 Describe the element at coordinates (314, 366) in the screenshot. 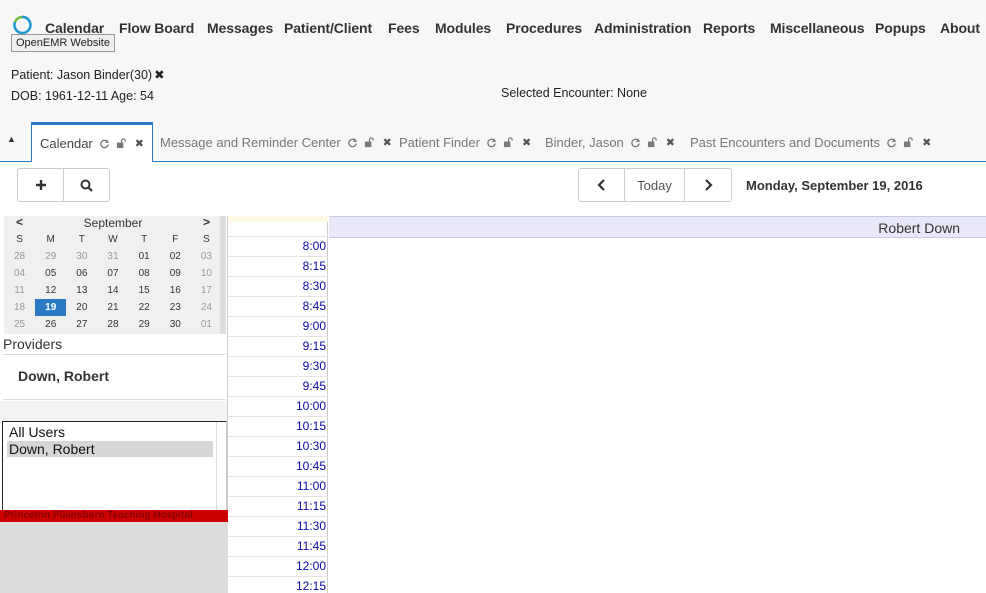

I see `time-label: 9:30` at that location.